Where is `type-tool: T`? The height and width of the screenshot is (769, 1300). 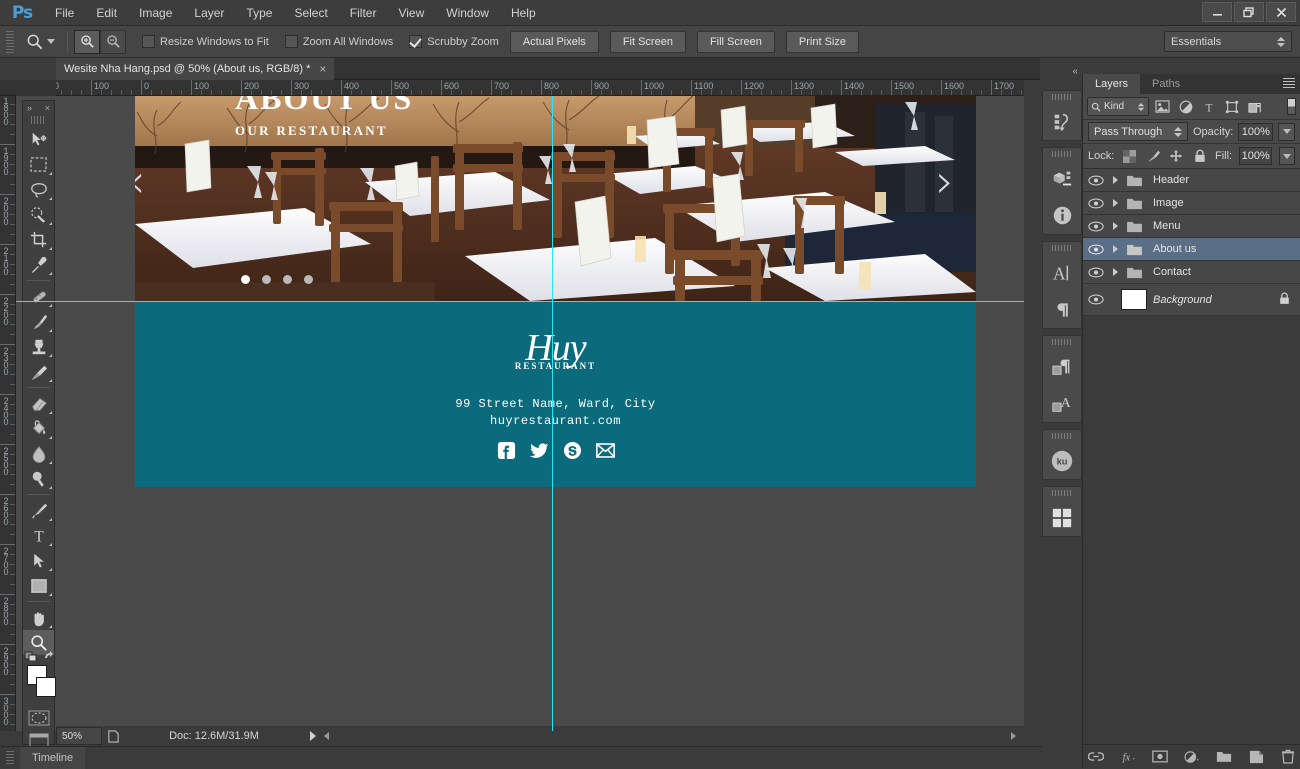 type-tool: T is located at coordinates (38, 535).